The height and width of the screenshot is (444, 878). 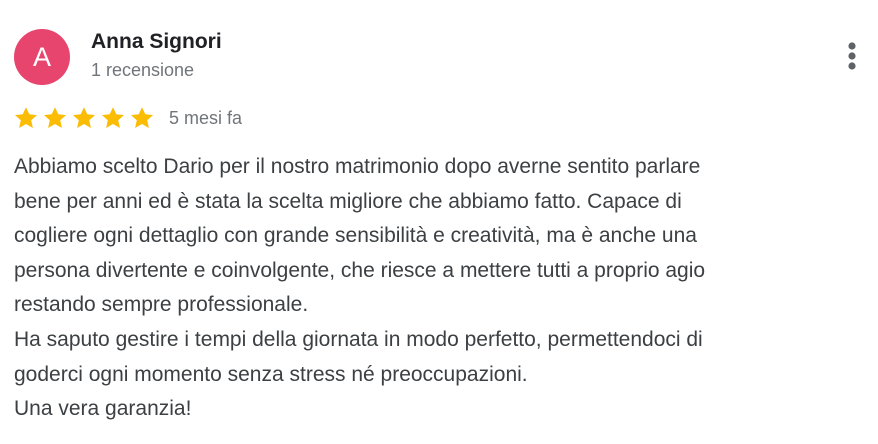 I want to click on avatar: A, so click(x=42, y=57).